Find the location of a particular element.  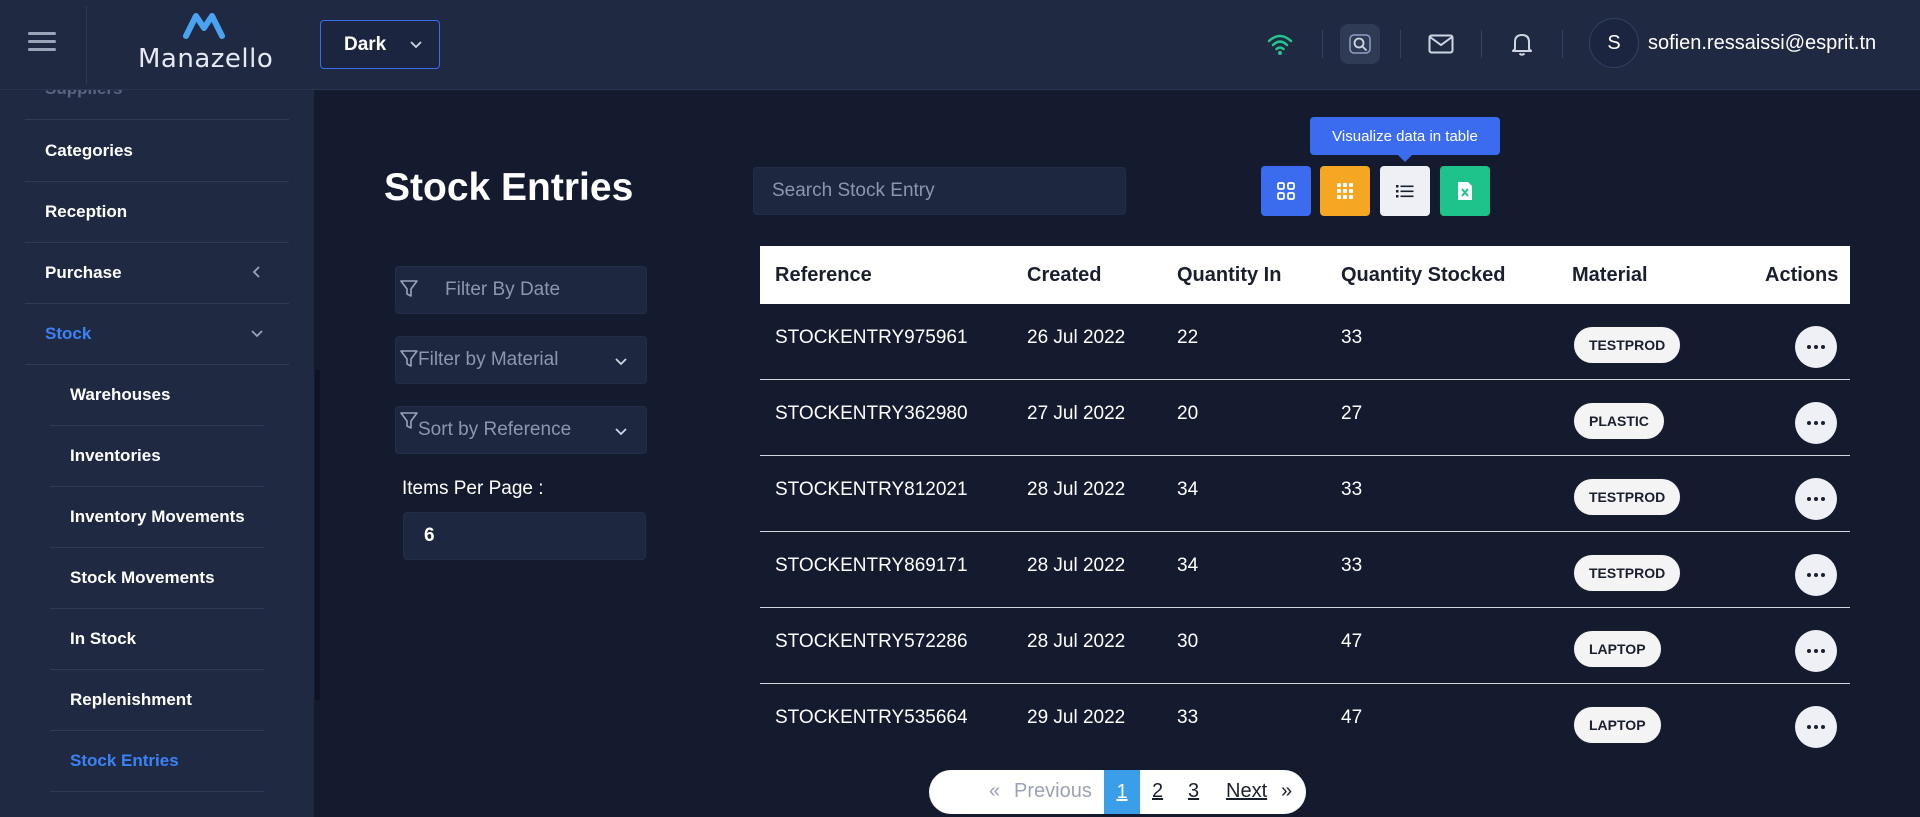

filter-by-date-placeholder: Filter By Date is located at coordinates (503, 289).